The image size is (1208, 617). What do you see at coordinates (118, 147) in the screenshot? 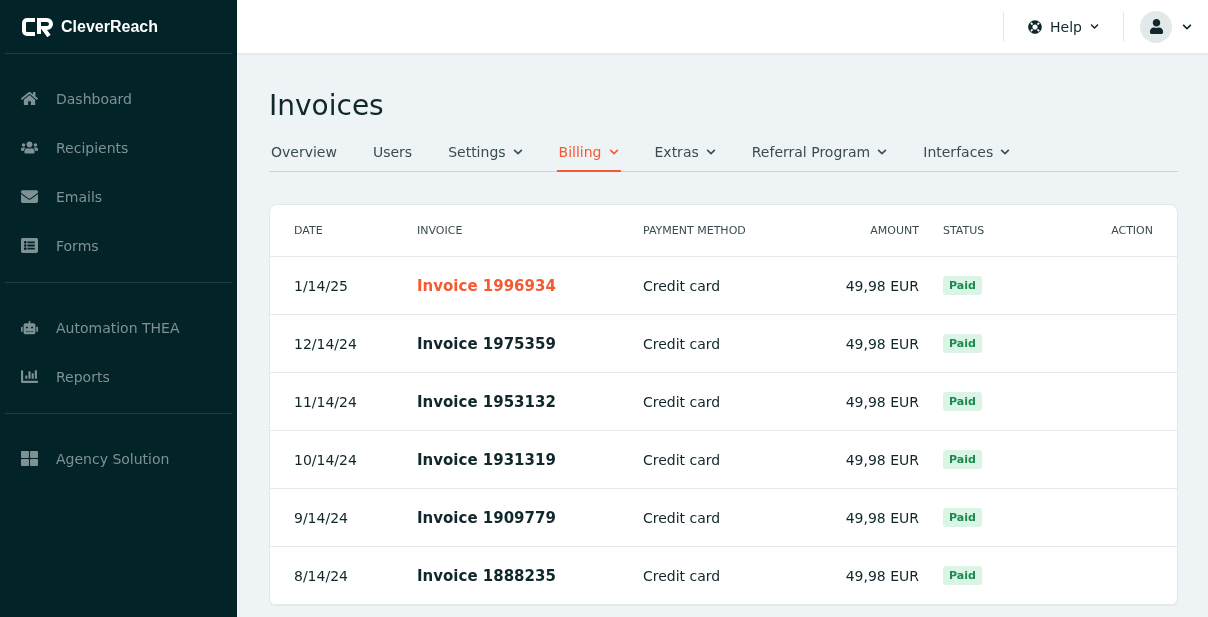
I see `sidebar-item: Recipients` at bounding box center [118, 147].